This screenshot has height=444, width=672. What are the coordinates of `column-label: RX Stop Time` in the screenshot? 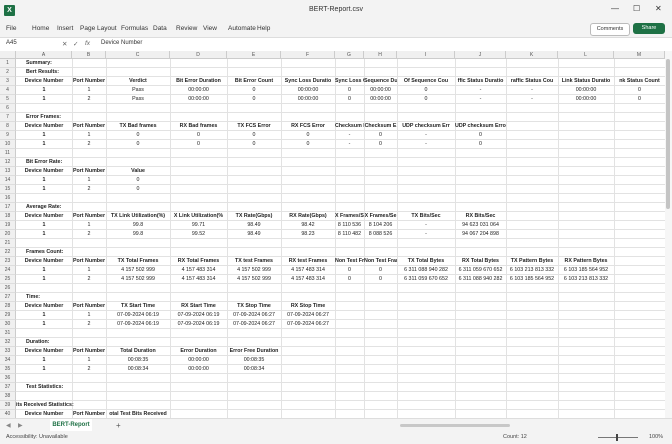 It's located at (308, 306).